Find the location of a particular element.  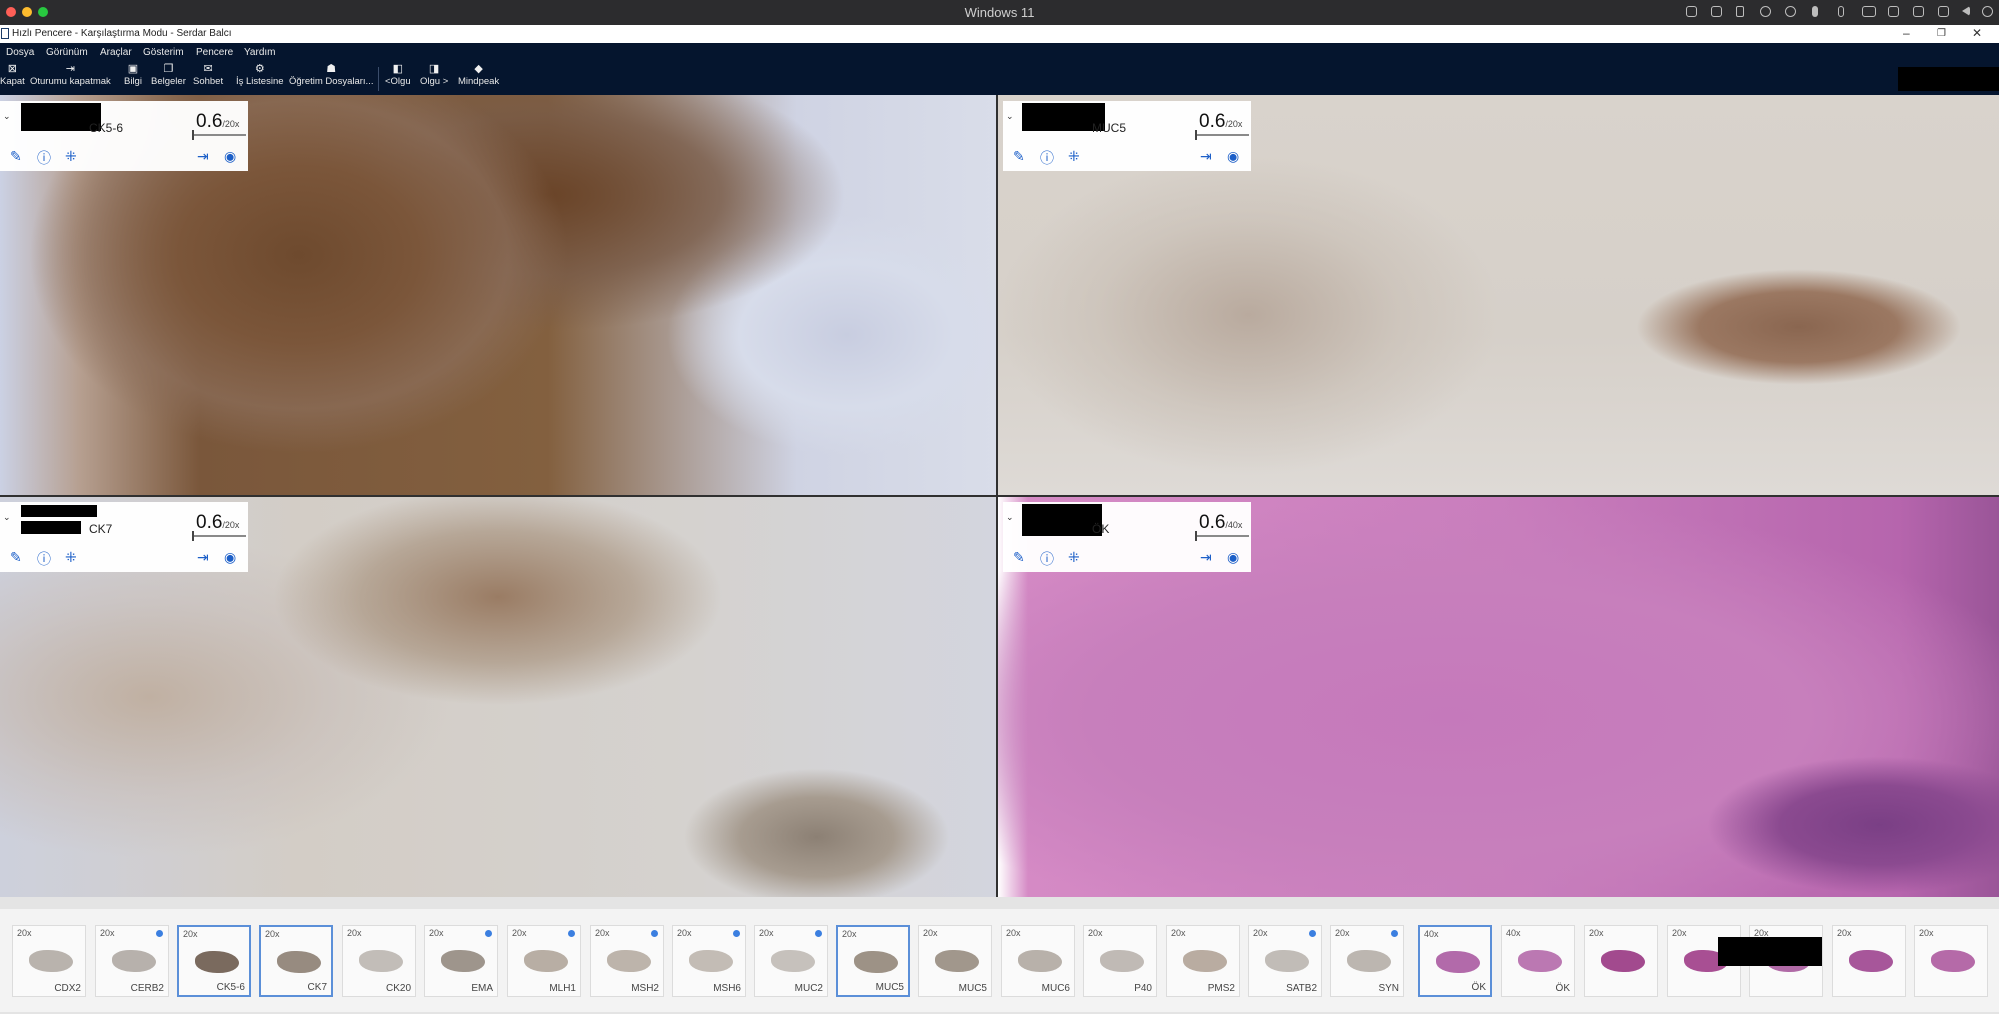

slide-thumbnail: 20x SATB2 is located at coordinates (1285, 961).